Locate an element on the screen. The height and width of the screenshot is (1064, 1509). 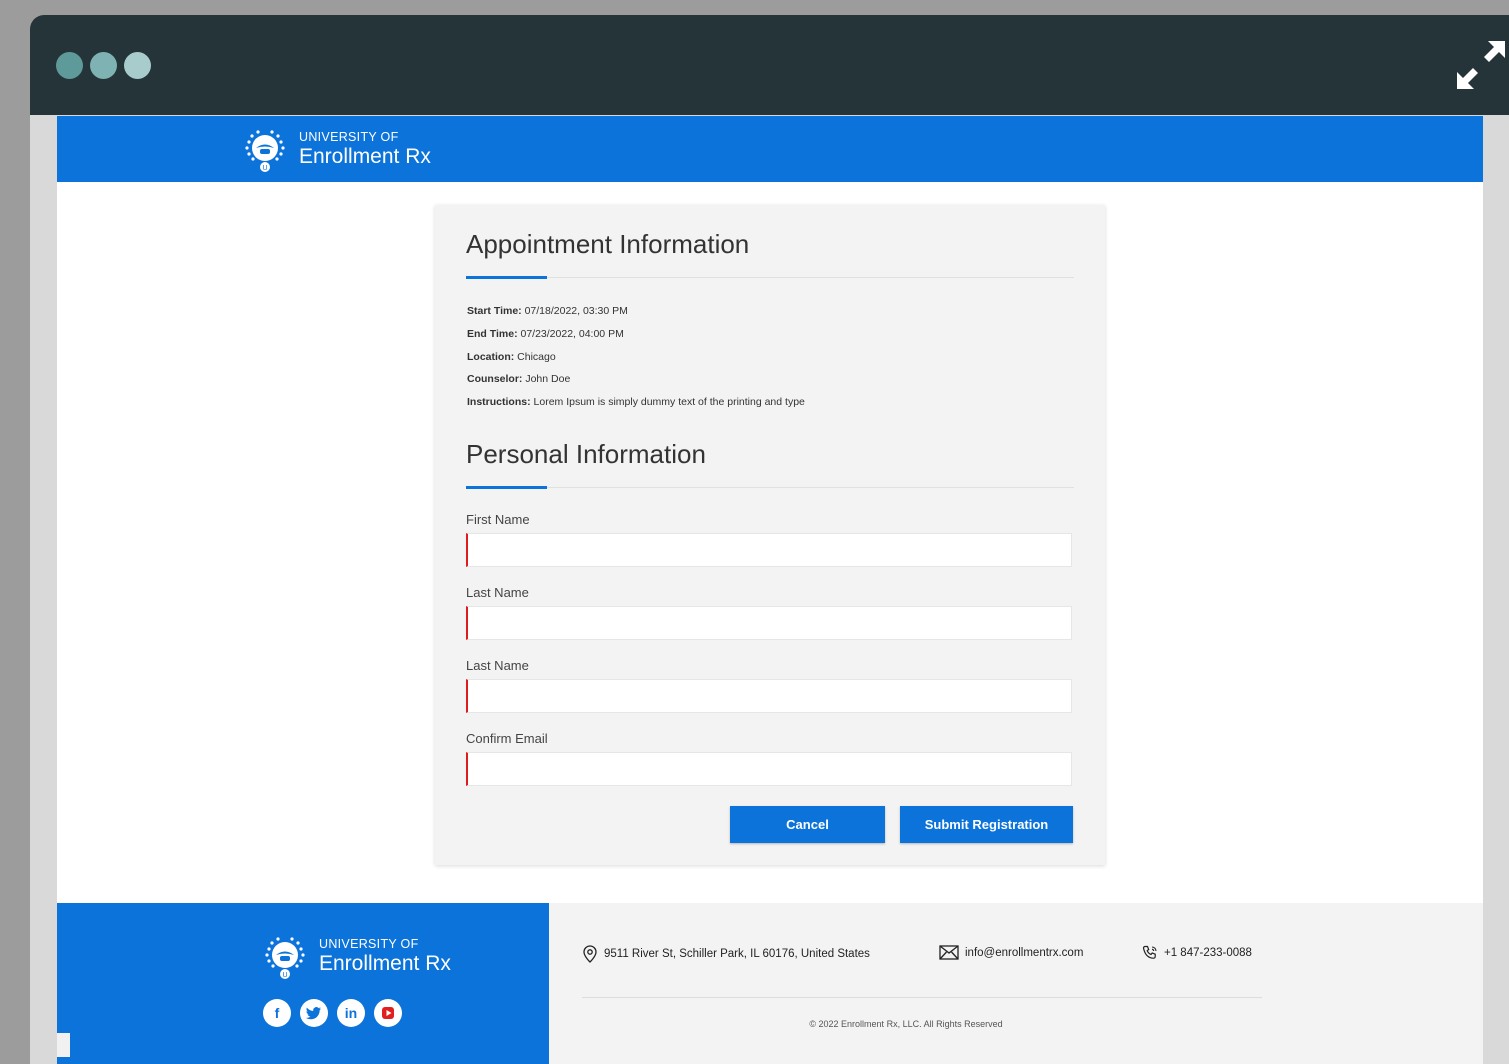
linkedin-icon: in is located at coordinates (351, 1013).